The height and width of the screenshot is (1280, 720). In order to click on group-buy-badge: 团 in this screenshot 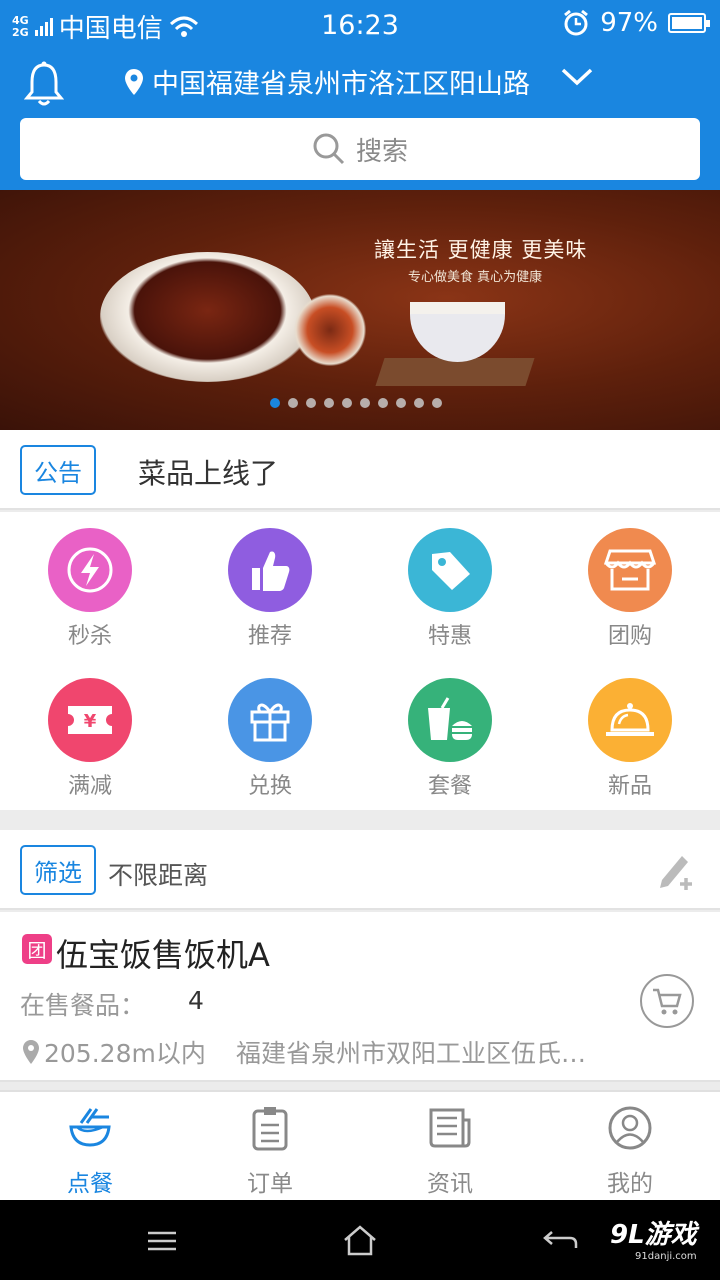, I will do `click(37, 949)`.